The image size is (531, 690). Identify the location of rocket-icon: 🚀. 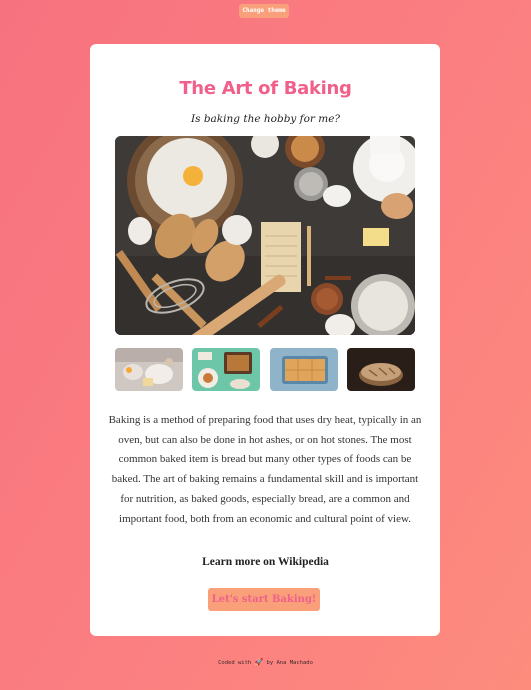
(259, 662).